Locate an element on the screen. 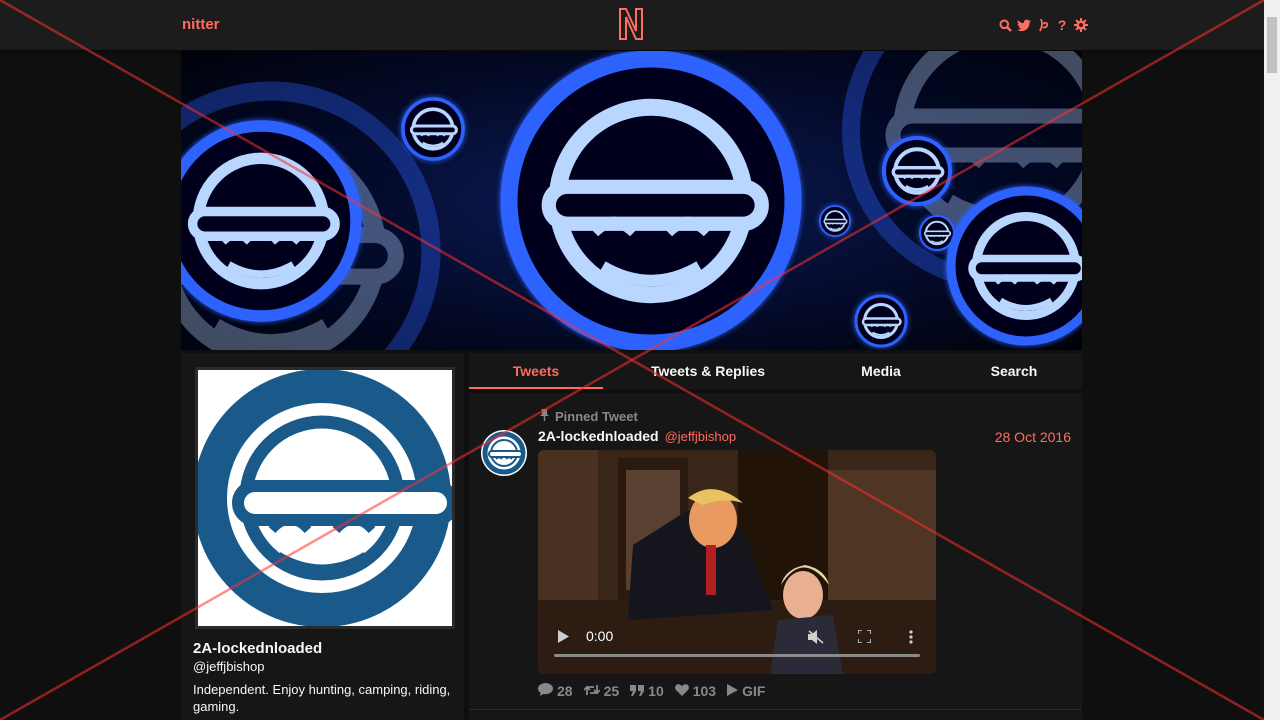 Image resolution: width=1280 pixels, height=720 pixels. retweet-icon is located at coordinates (591, 691).